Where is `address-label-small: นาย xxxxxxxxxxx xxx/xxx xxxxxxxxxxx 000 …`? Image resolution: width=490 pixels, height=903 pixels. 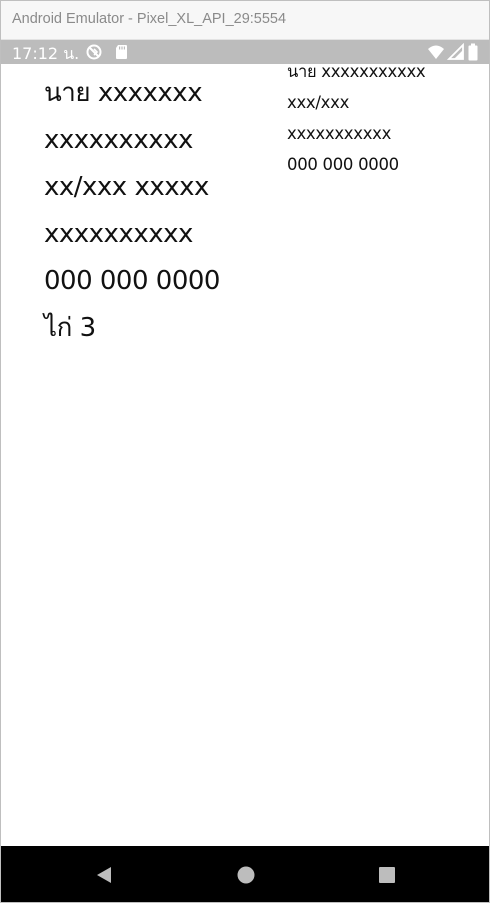
address-label-small: นาย xxxxxxxxxxx xxx/xxx xxxxxxxxxxx 000 … is located at coordinates (387, 123).